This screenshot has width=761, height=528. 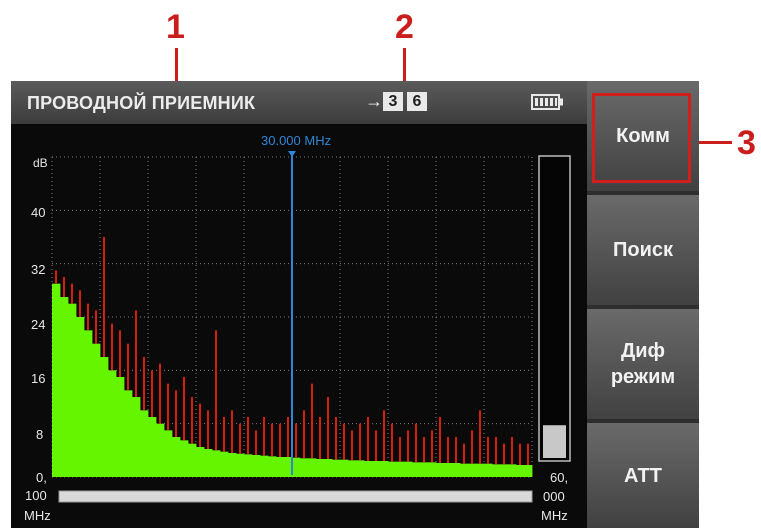 What do you see at coordinates (38, 324) in the screenshot?
I see `y-tick-24: 24` at bounding box center [38, 324].